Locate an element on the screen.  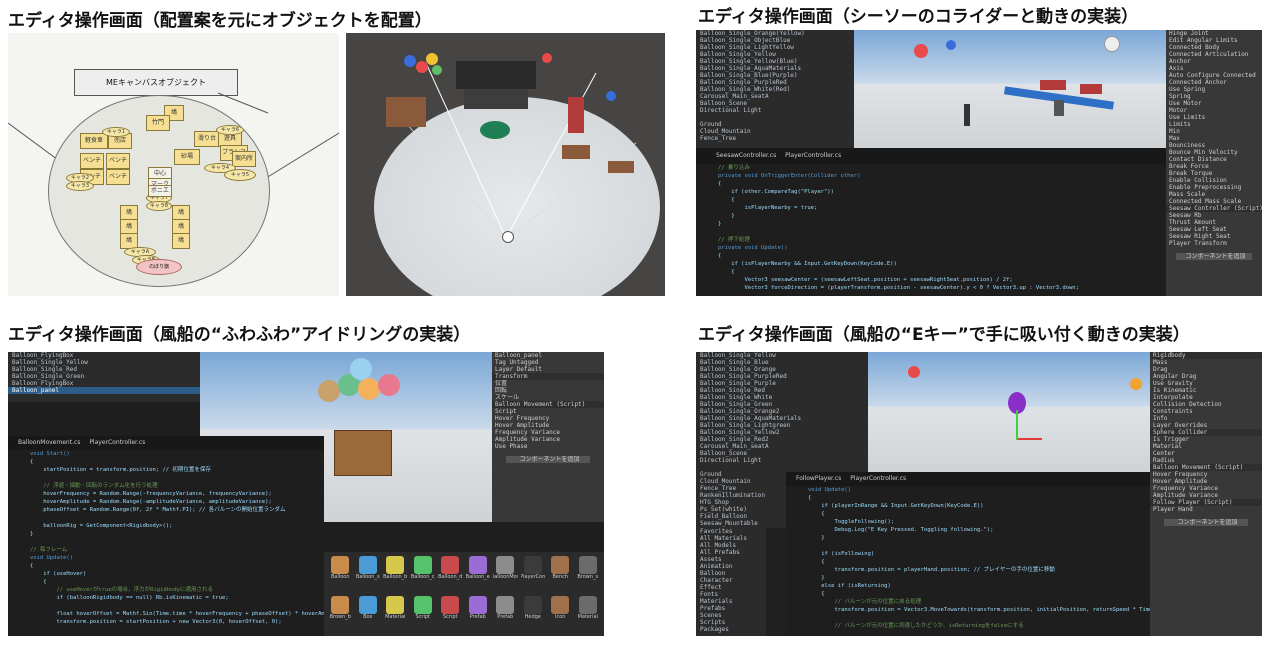
asset-tile: Balloon_e is located at coordinates (478, 574).